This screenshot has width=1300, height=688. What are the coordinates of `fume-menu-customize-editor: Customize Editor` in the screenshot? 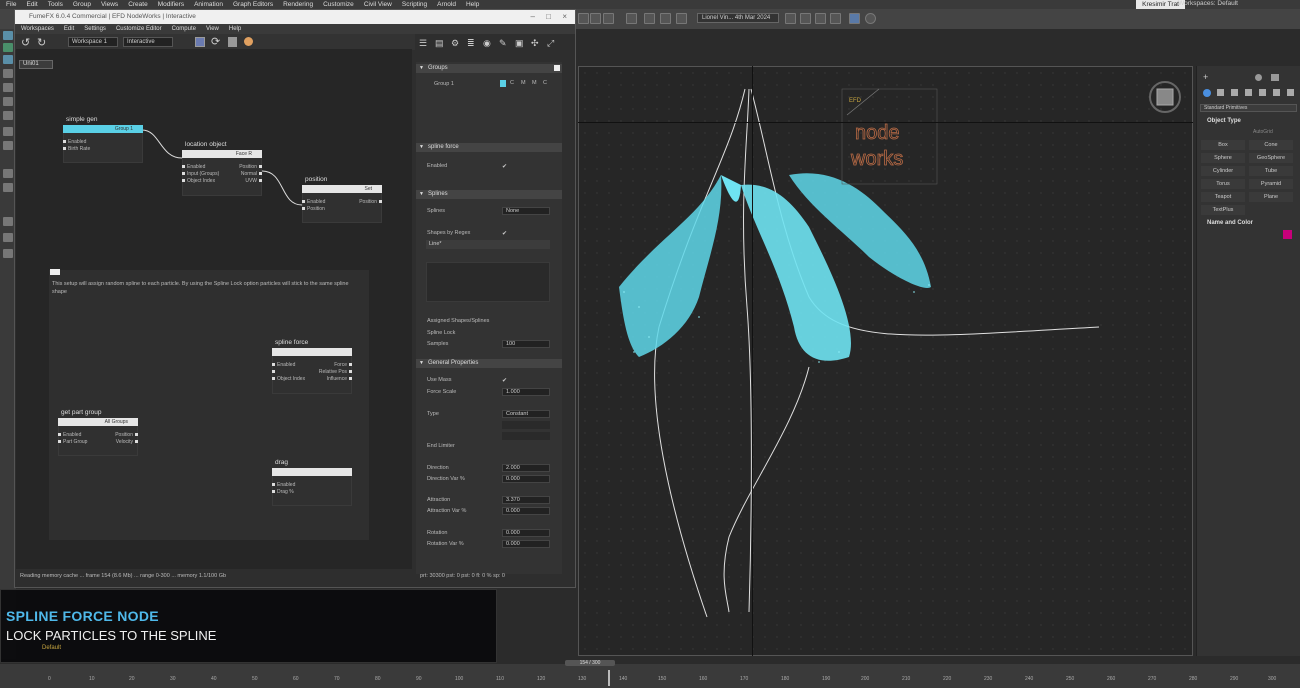 It's located at (139, 29).